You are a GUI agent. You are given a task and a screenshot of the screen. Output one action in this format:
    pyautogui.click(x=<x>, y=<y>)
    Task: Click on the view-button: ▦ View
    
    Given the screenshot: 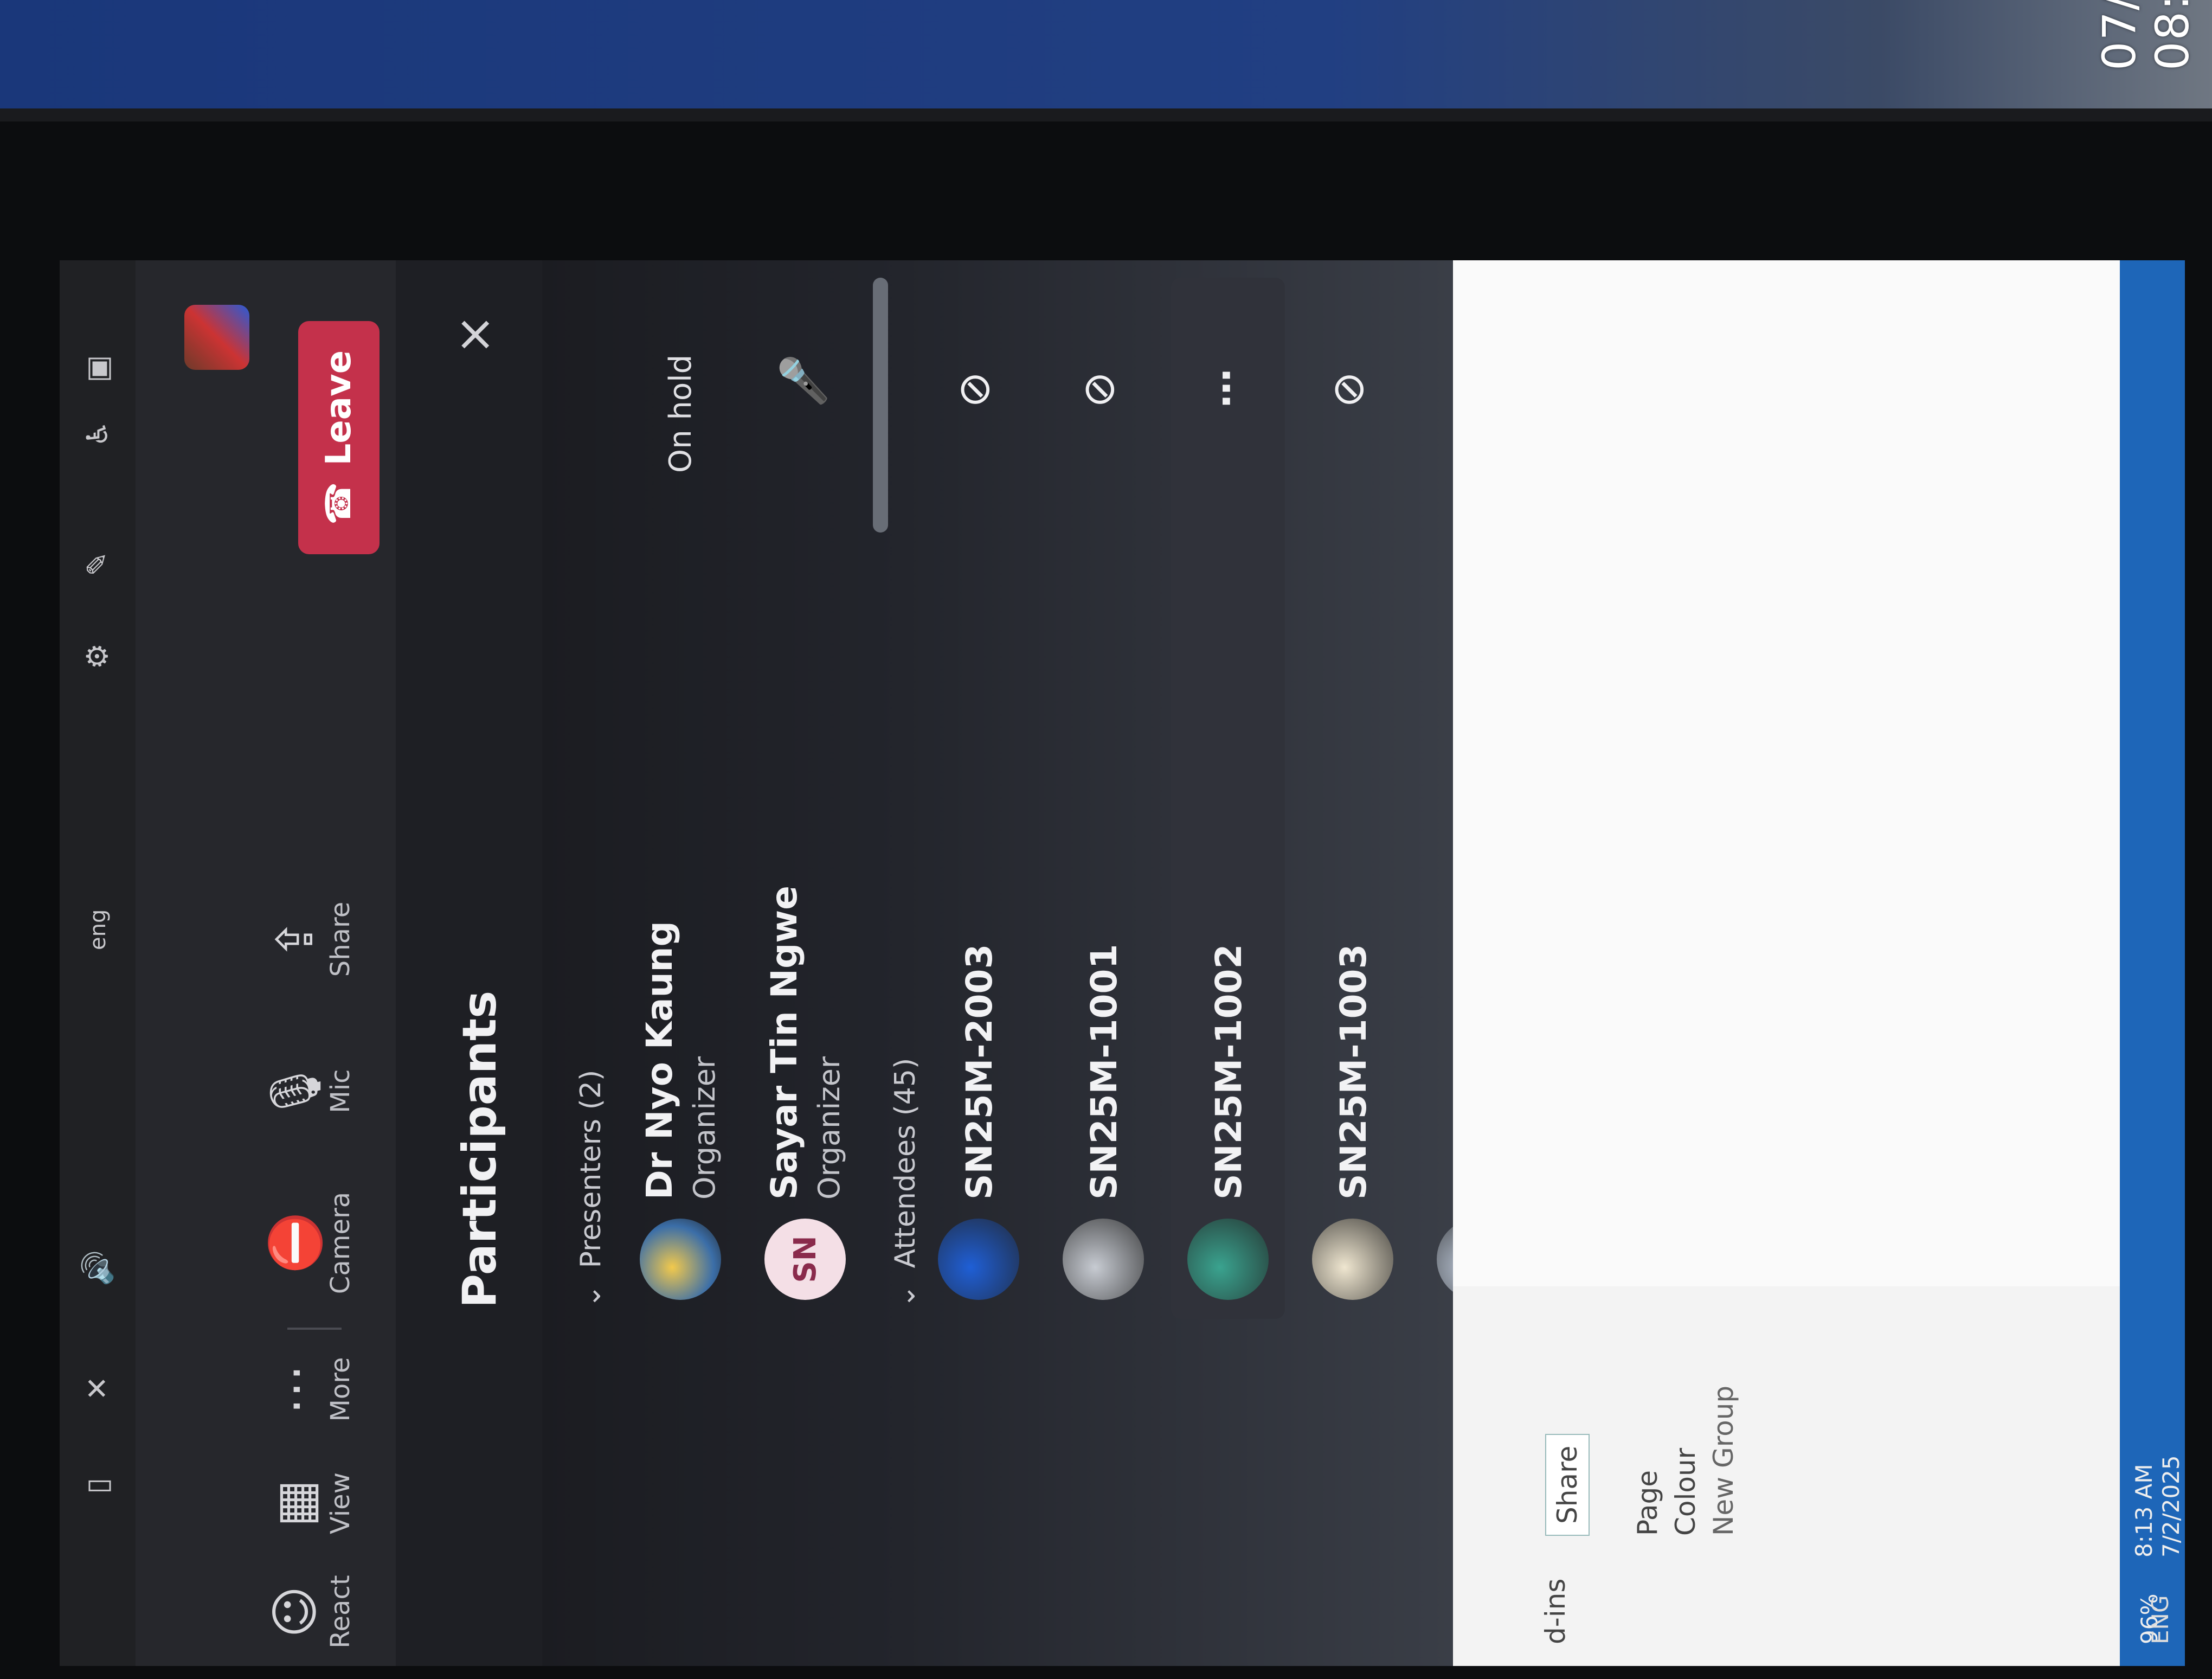 What is the action you would take?
    pyautogui.click(x=311, y=1503)
    